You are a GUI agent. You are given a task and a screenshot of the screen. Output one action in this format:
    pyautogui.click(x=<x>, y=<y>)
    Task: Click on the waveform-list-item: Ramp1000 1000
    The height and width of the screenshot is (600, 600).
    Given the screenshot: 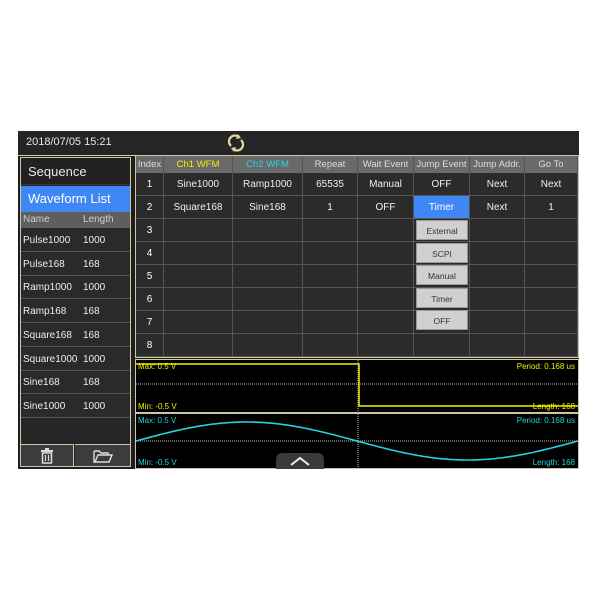 What is the action you would take?
    pyautogui.click(x=75, y=288)
    